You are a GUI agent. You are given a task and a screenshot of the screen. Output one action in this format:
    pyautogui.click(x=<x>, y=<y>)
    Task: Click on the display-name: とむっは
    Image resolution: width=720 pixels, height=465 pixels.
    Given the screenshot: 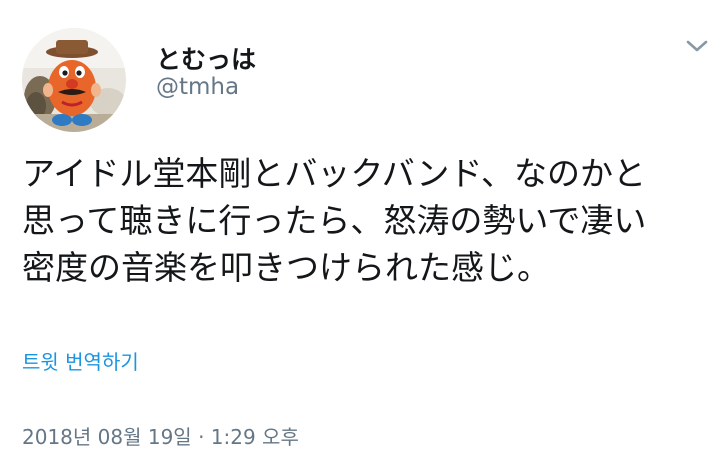 What is the action you would take?
    pyautogui.click(x=206, y=58)
    